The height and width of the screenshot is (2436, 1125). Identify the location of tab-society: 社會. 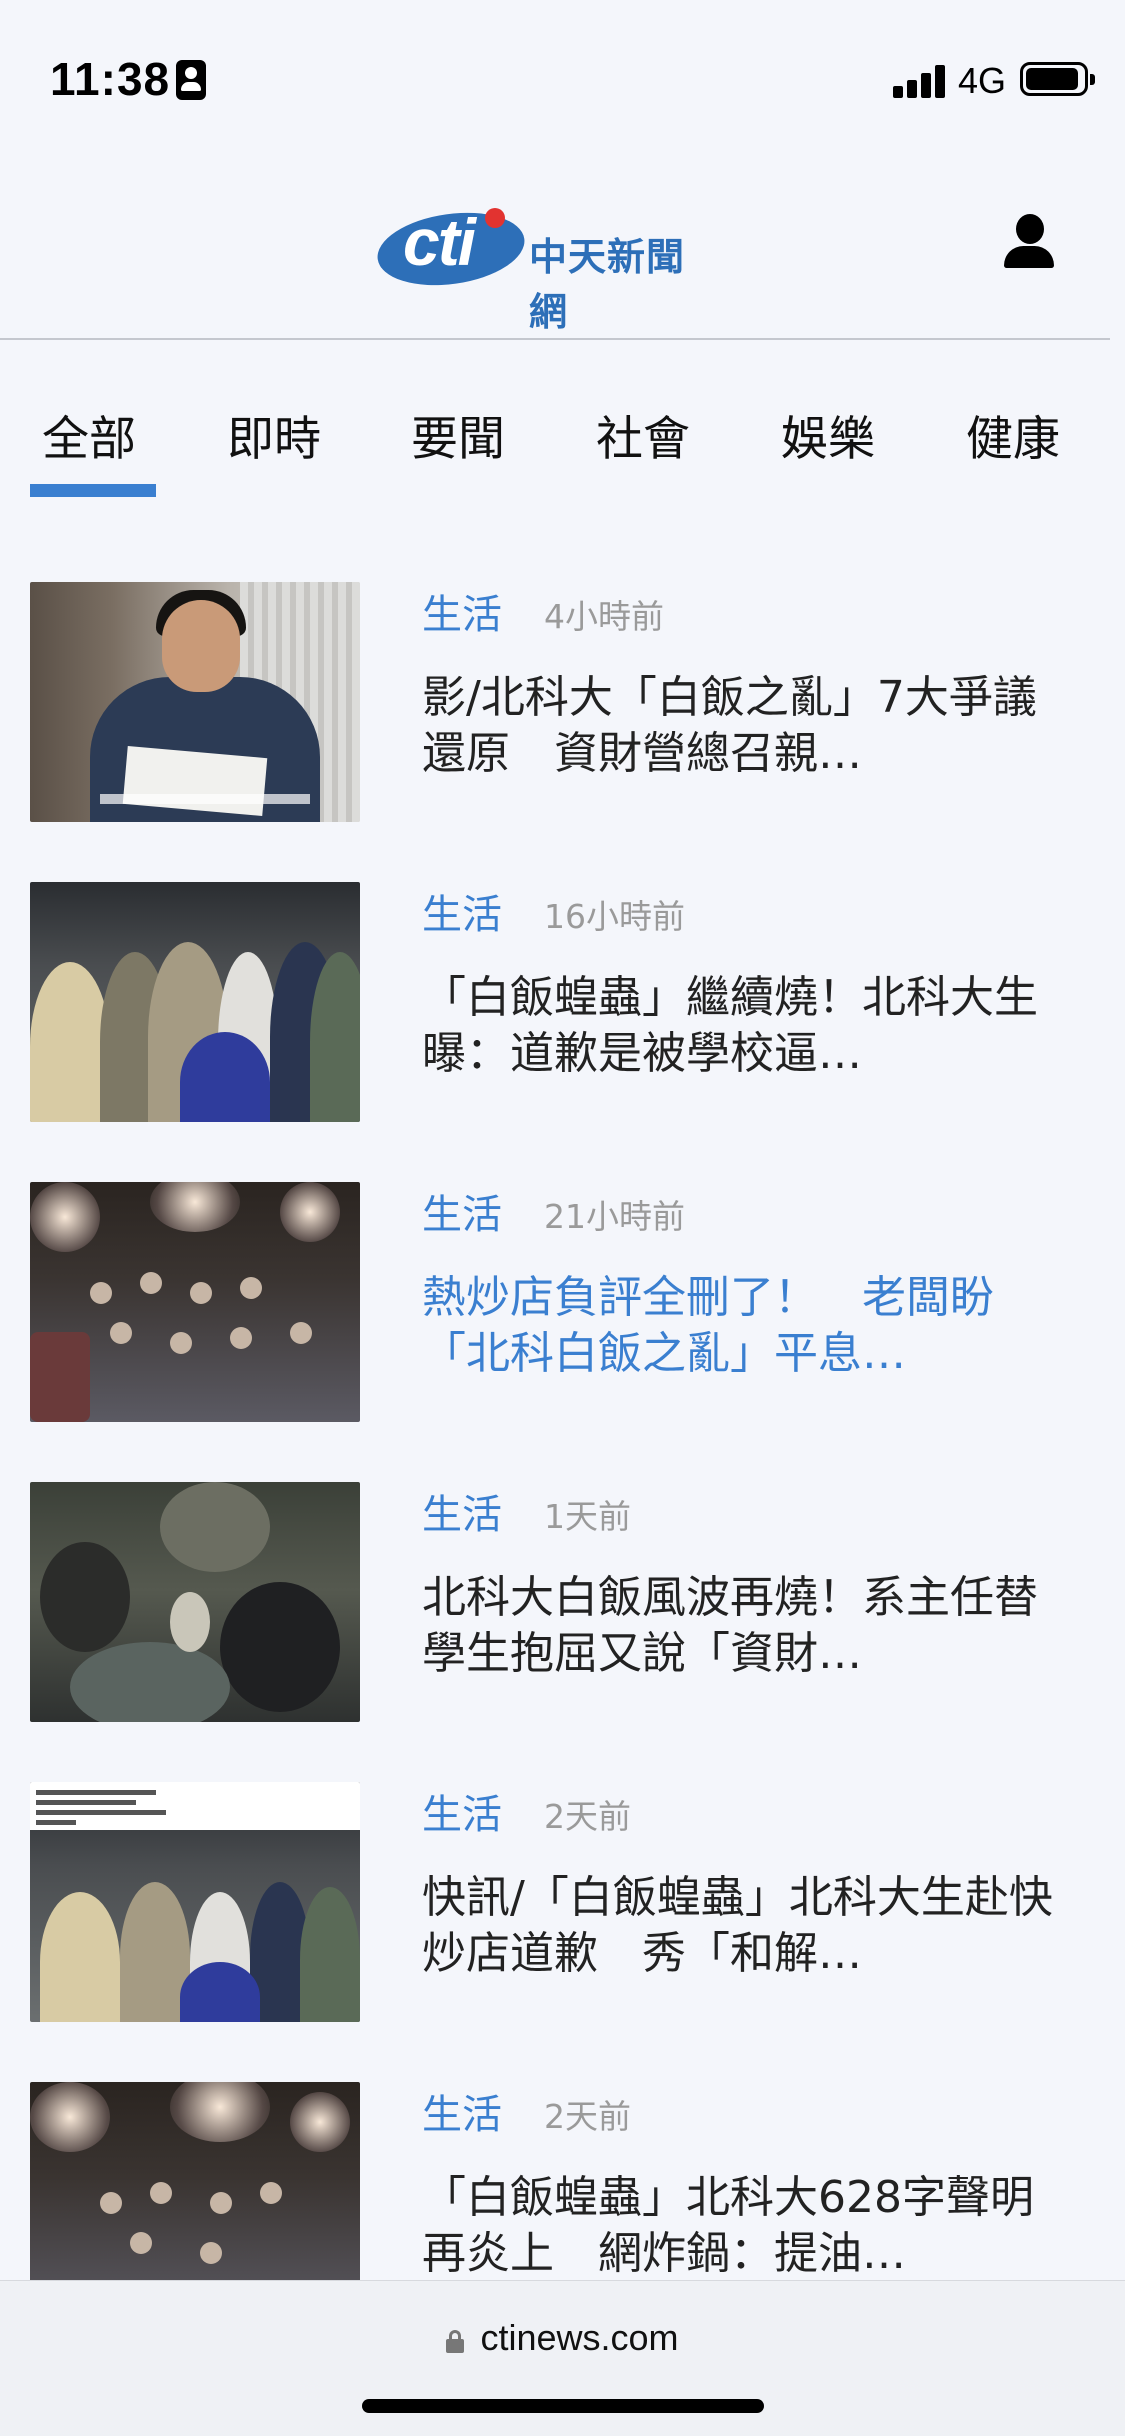
(643, 434).